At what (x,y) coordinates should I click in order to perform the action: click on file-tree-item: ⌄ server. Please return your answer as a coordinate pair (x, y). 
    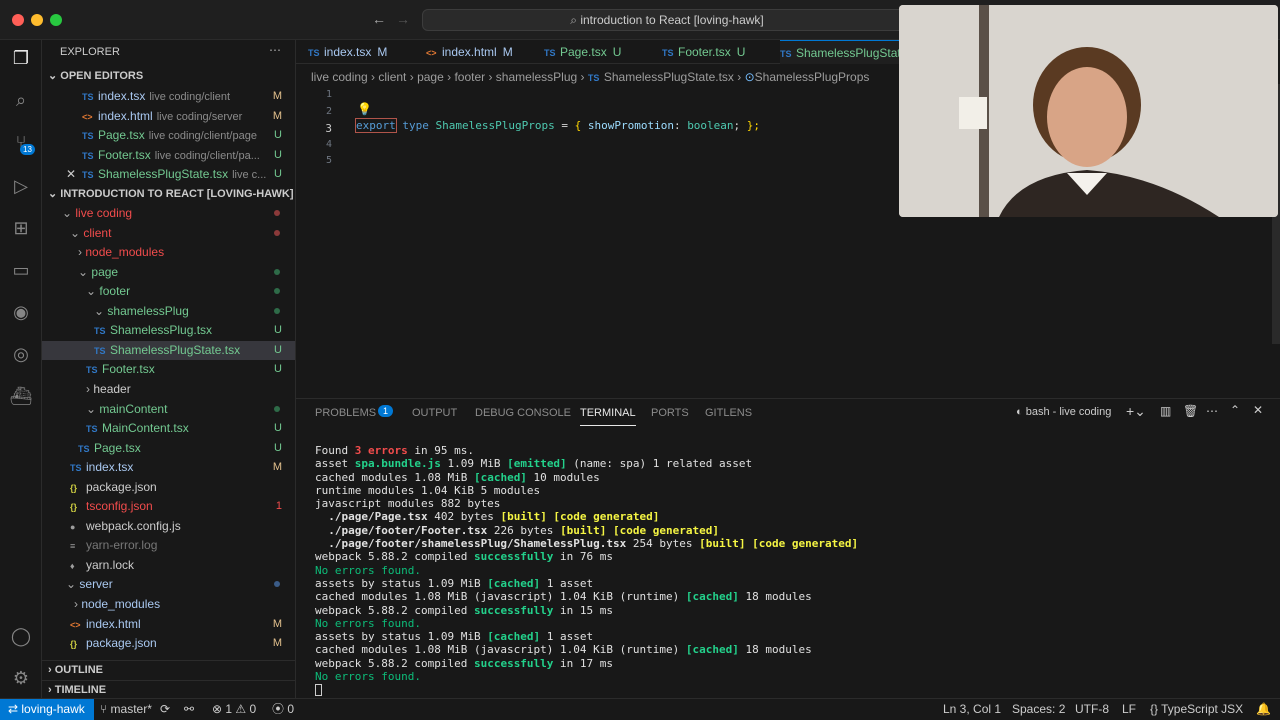
    Looking at the image, I should click on (168, 584).